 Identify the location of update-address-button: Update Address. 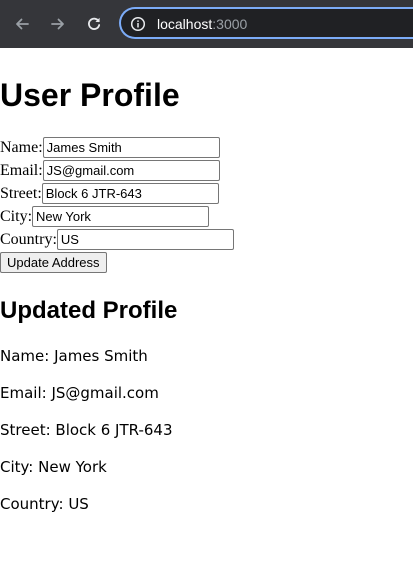
(53, 262).